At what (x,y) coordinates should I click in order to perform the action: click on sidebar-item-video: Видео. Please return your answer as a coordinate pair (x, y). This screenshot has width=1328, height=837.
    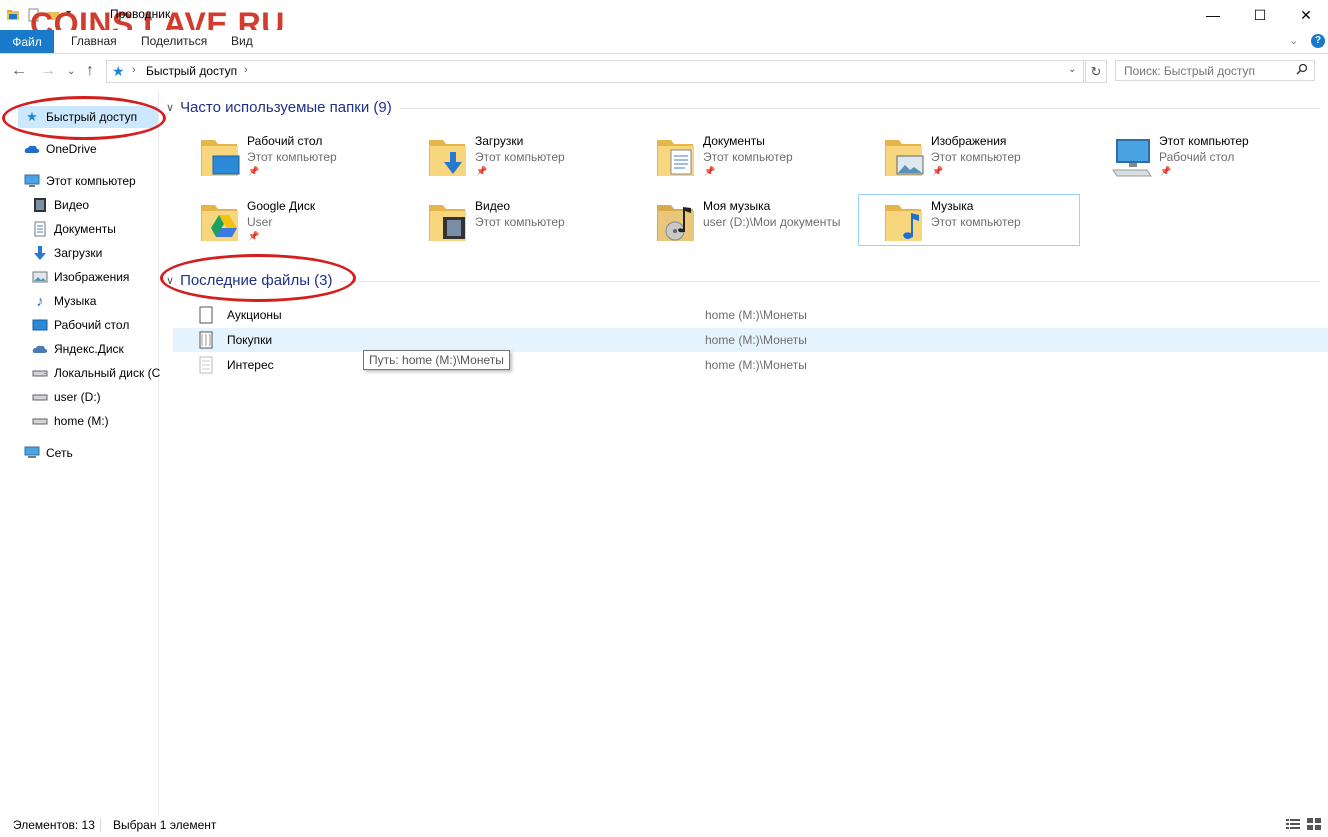
    Looking at the image, I should click on (60, 205).